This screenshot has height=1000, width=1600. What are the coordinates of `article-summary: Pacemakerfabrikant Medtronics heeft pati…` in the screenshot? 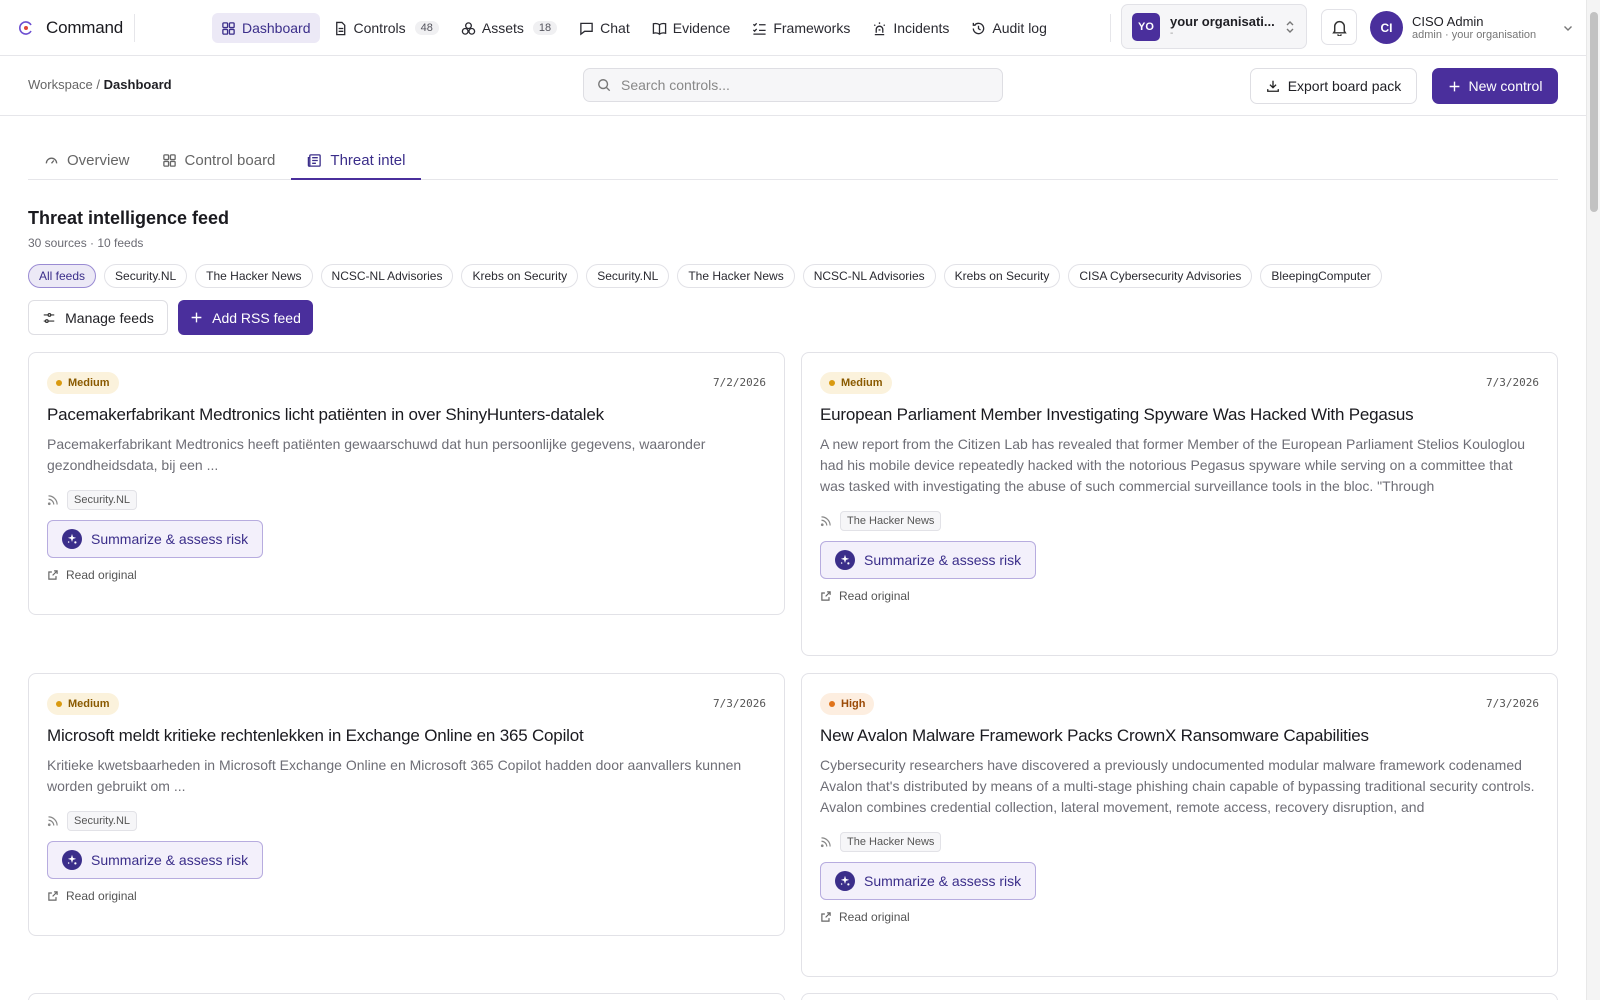 It's located at (376, 454).